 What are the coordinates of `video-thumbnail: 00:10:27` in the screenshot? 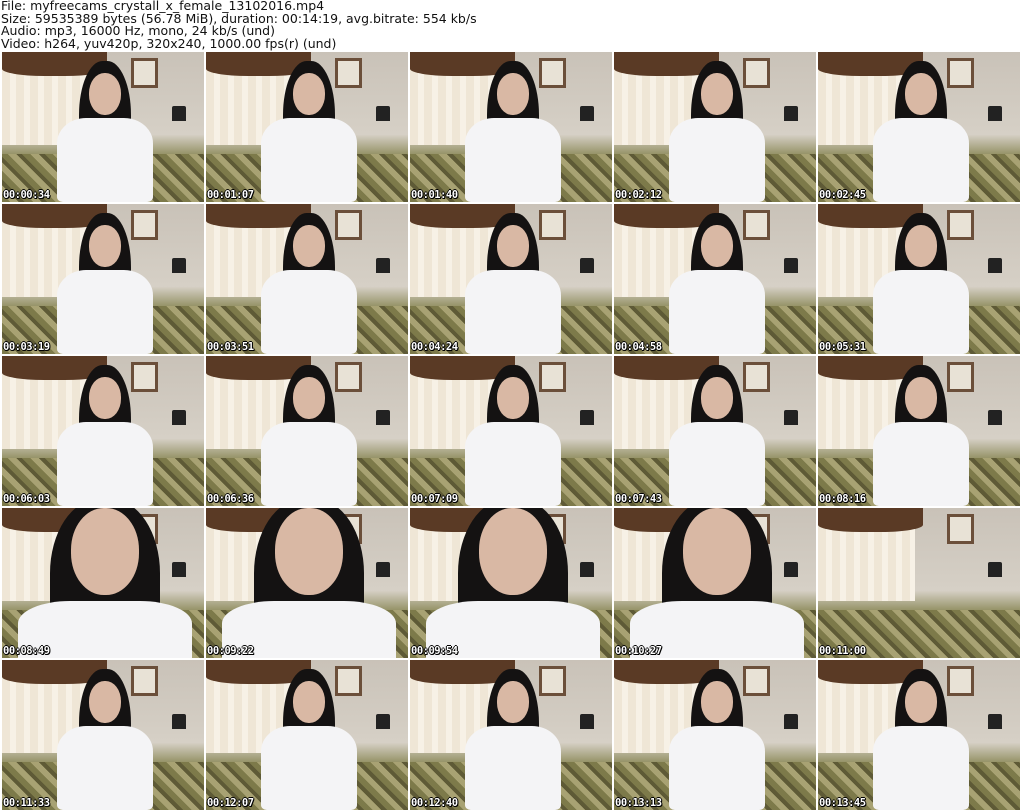 It's located at (715, 583).